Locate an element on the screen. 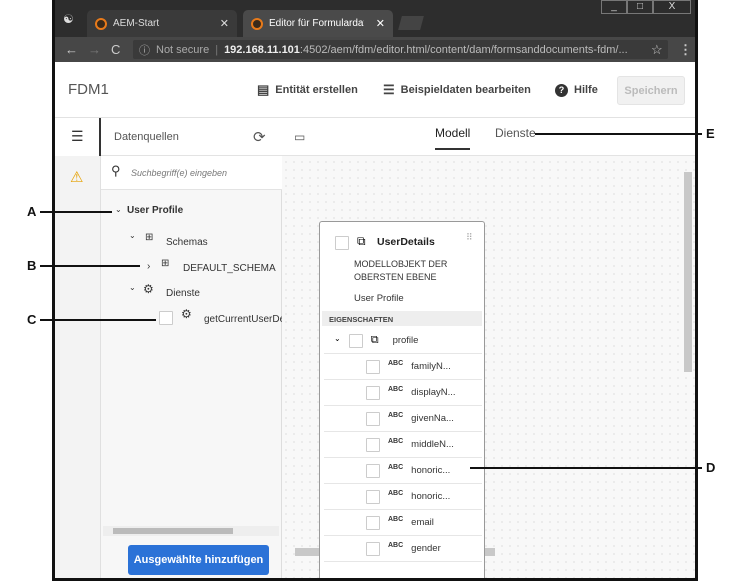  tree-item-schemas: Schemas is located at coordinates (187, 242).